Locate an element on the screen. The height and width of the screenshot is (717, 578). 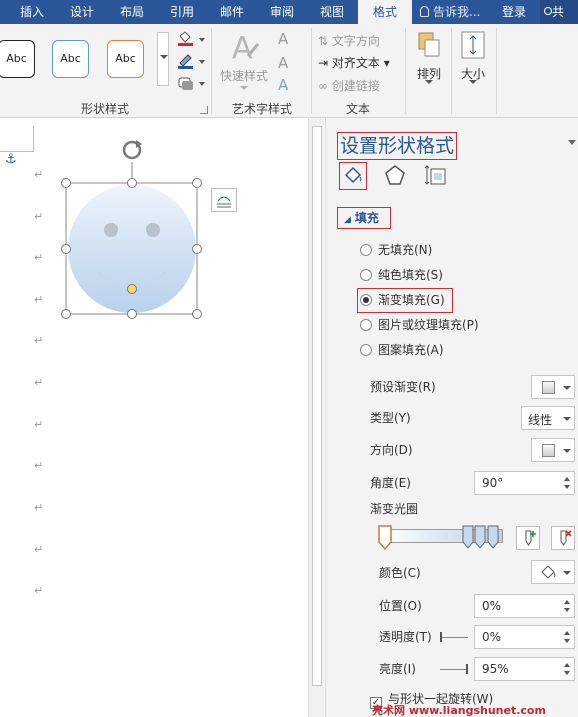
gradient-swatch-icon is located at coordinates (548, 450).